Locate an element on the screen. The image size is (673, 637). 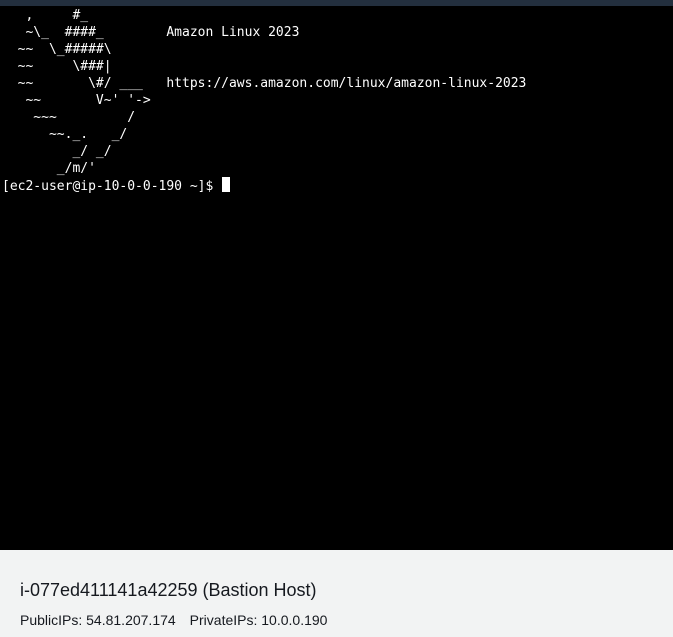
motd-line-7: ~~~ / is located at coordinates (69, 117).